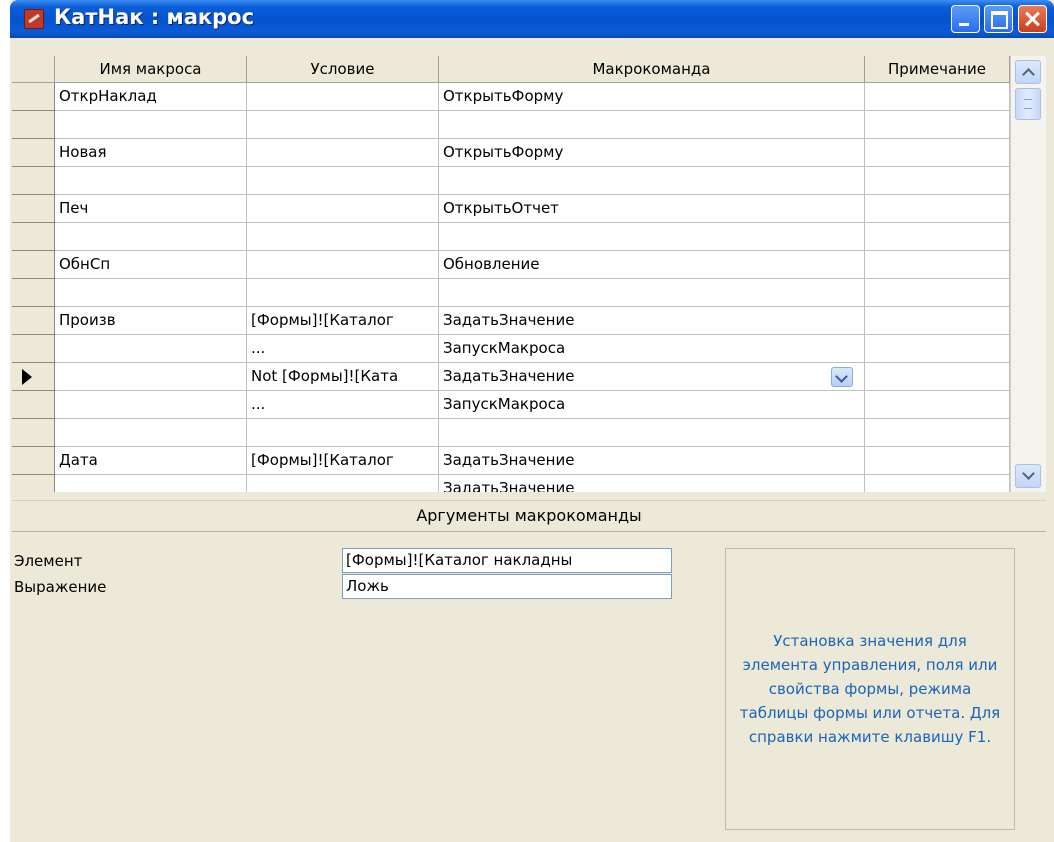  I want to click on condition-cell: Not [Формы]![Ката, so click(343, 377).